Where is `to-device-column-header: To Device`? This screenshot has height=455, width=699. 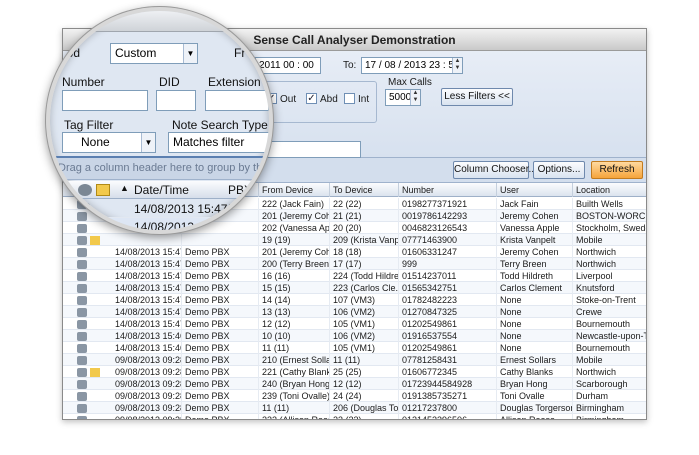 to-device-column-header: To Device is located at coordinates (364, 190).